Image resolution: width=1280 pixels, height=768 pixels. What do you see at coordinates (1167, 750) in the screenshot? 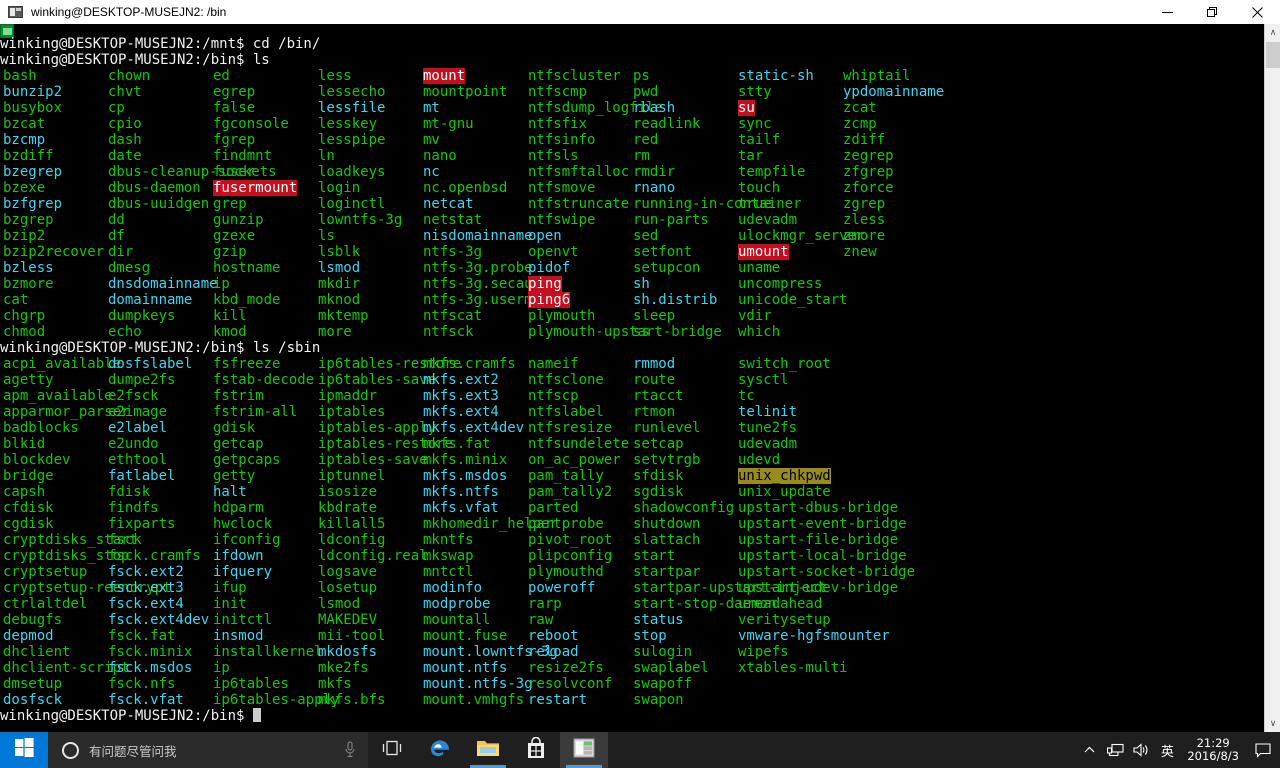
I see `ime-language-indicator: 英` at bounding box center [1167, 750].